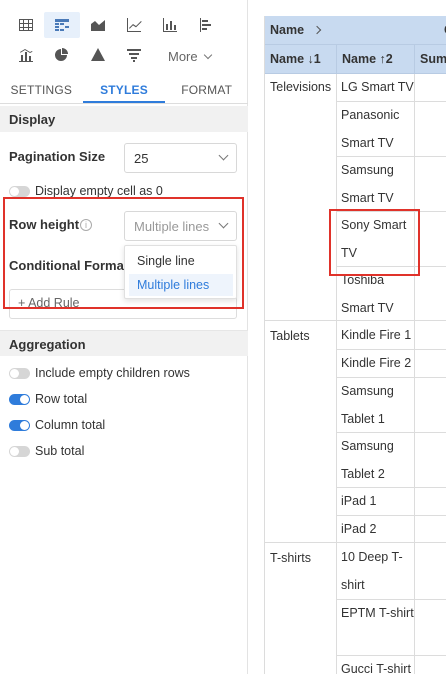  Describe the element at coordinates (172, 226) in the screenshot. I see `row-height-placeholder: Multiple lines` at that location.